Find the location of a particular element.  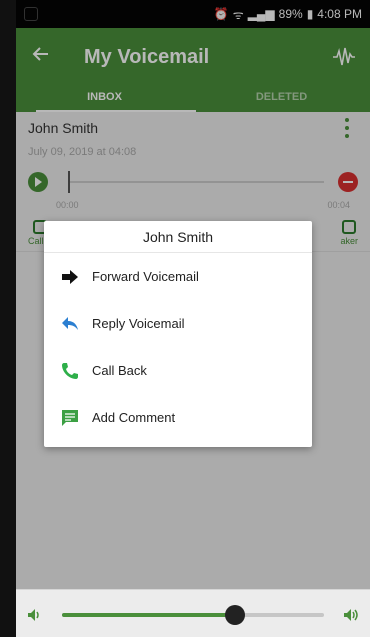

reply-icon is located at coordinates (70, 324).